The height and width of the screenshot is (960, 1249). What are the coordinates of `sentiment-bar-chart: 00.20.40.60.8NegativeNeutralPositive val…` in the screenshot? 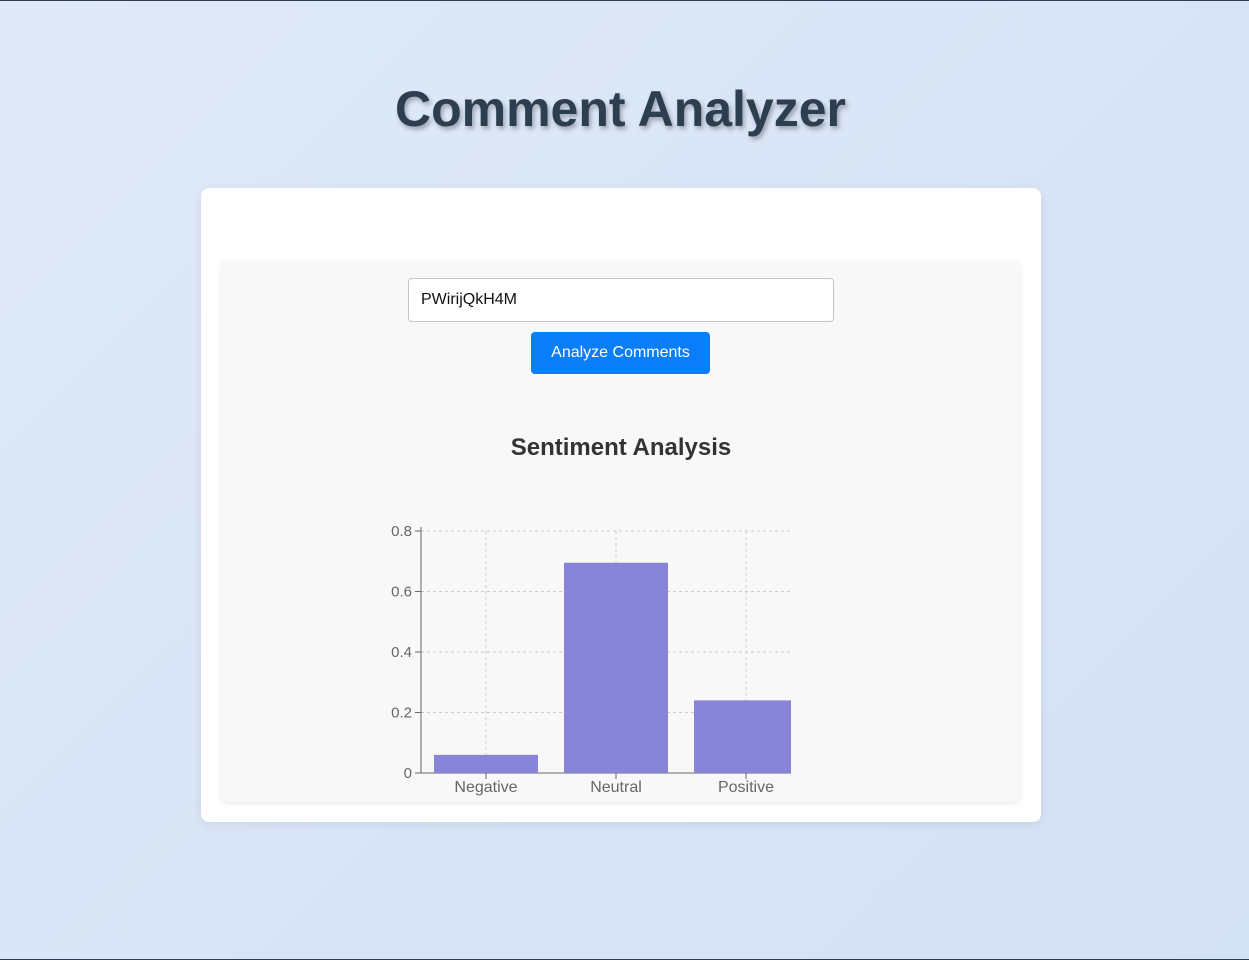 It's located at (591, 659).